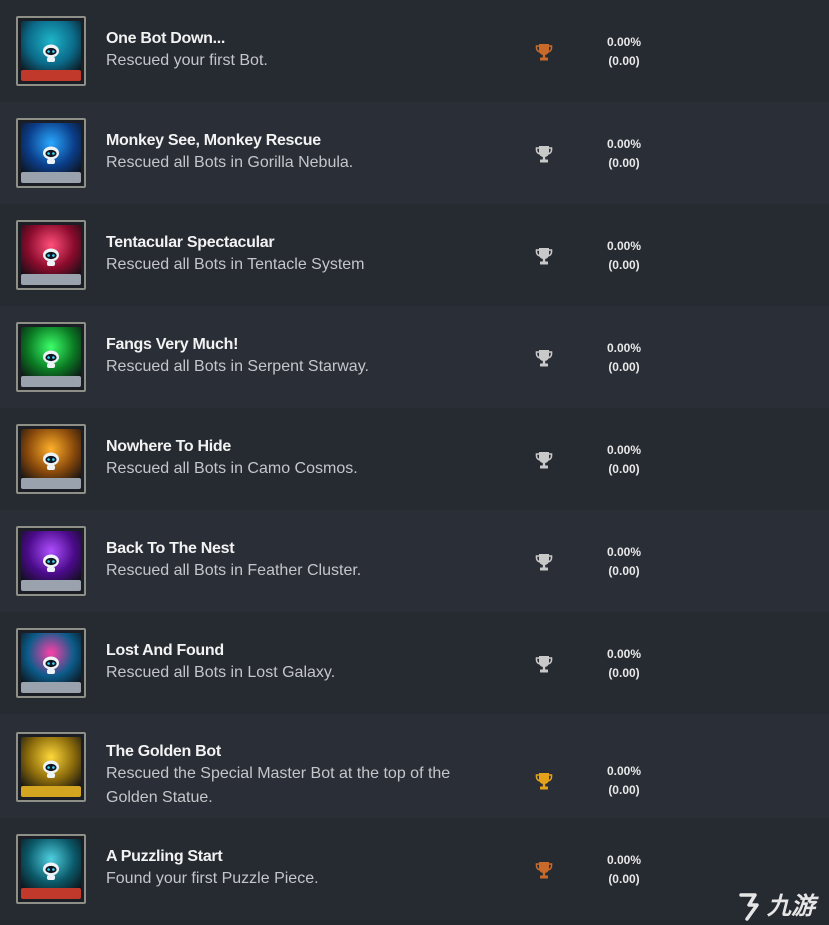  I want to click on achievement-title: Monkey See, Monkey Rescue, so click(213, 140).